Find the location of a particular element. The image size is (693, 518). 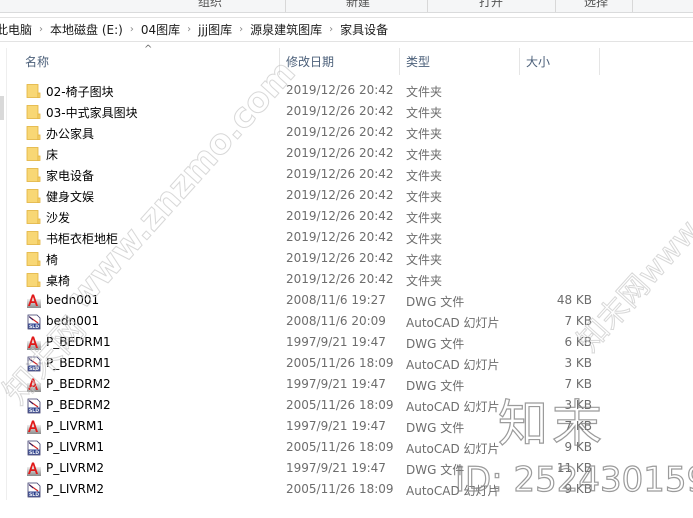

file-row: 椅 2019/12/26 20:42 文件夹 is located at coordinates (346, 258).